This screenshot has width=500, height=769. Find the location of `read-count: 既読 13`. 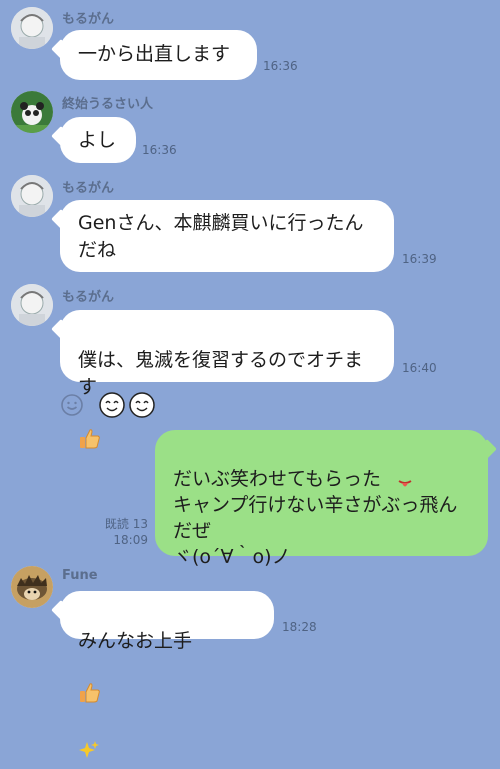

read-count: 既読 13 is located at coordinates (126, 524).